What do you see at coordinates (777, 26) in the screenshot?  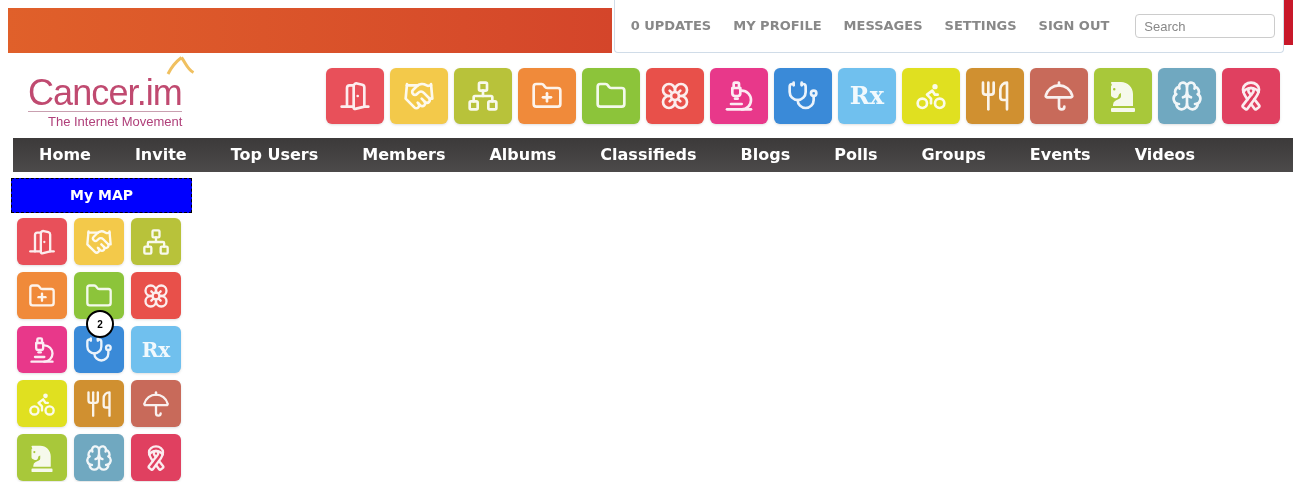 I see `top-link: MY PROFILE` at bounding box center [777, 26].